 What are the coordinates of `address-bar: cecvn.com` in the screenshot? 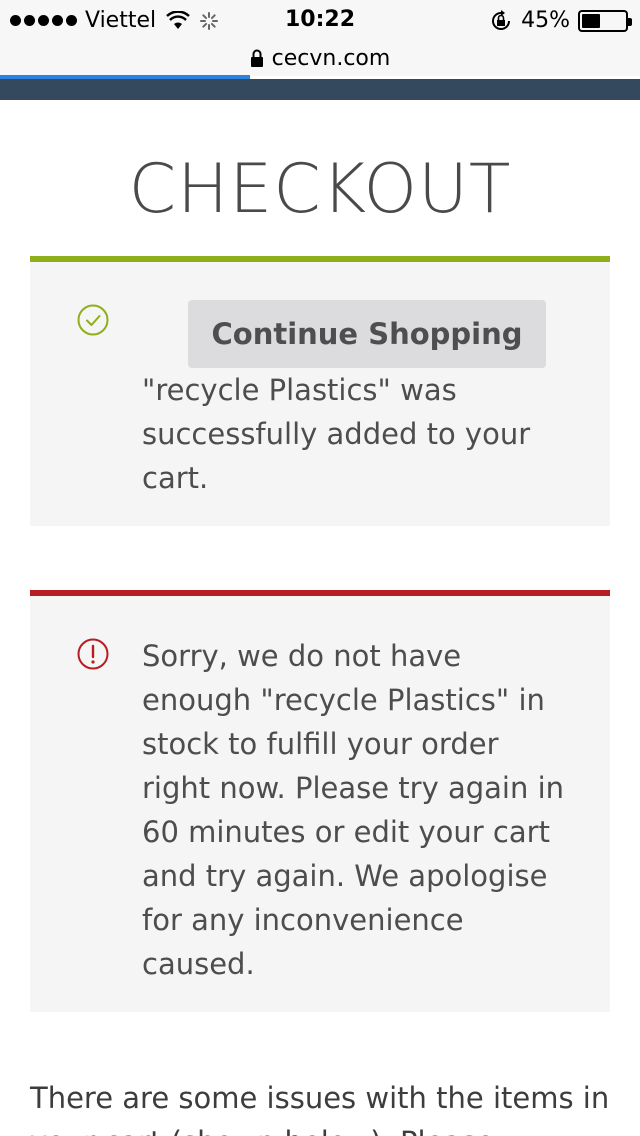 It's located at (320, 58).